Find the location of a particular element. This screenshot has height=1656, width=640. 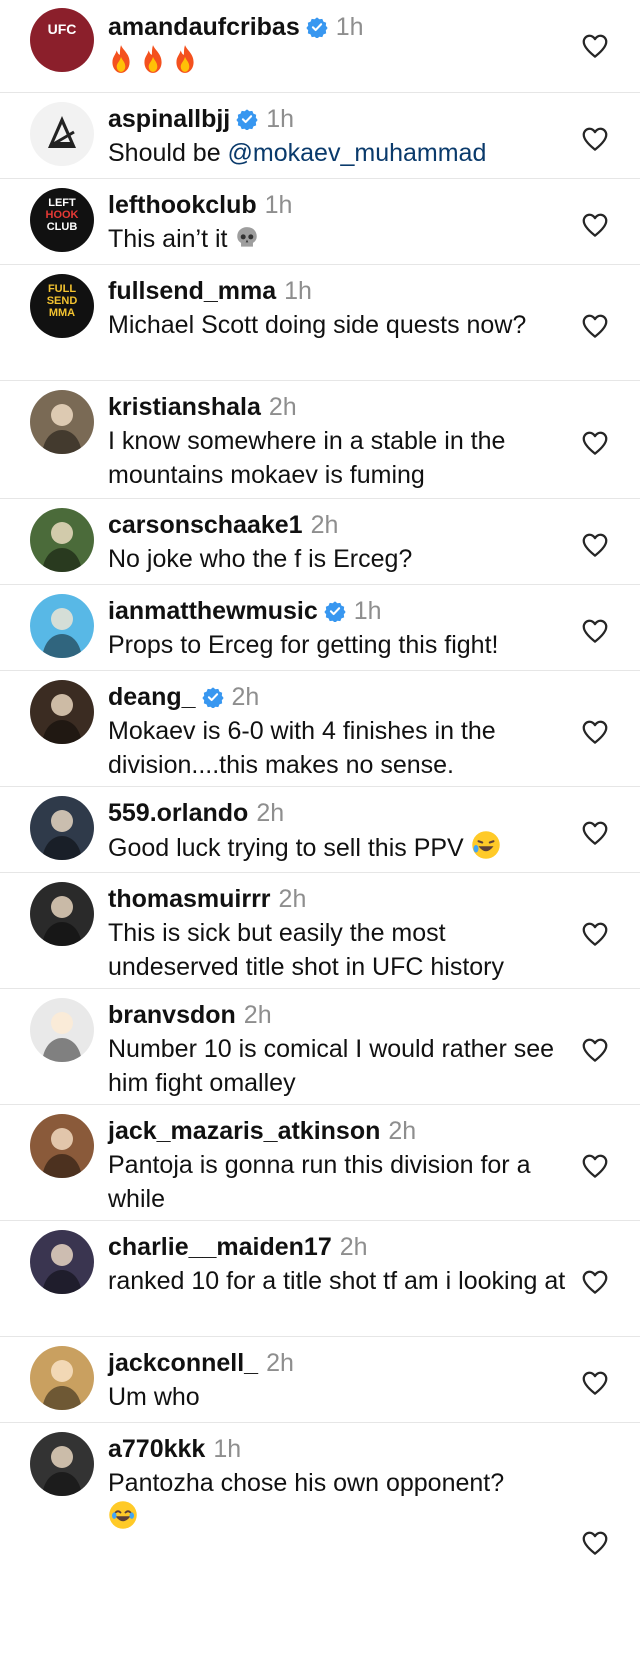

username-link: branvsdon is located at coordinates (172, 1015).